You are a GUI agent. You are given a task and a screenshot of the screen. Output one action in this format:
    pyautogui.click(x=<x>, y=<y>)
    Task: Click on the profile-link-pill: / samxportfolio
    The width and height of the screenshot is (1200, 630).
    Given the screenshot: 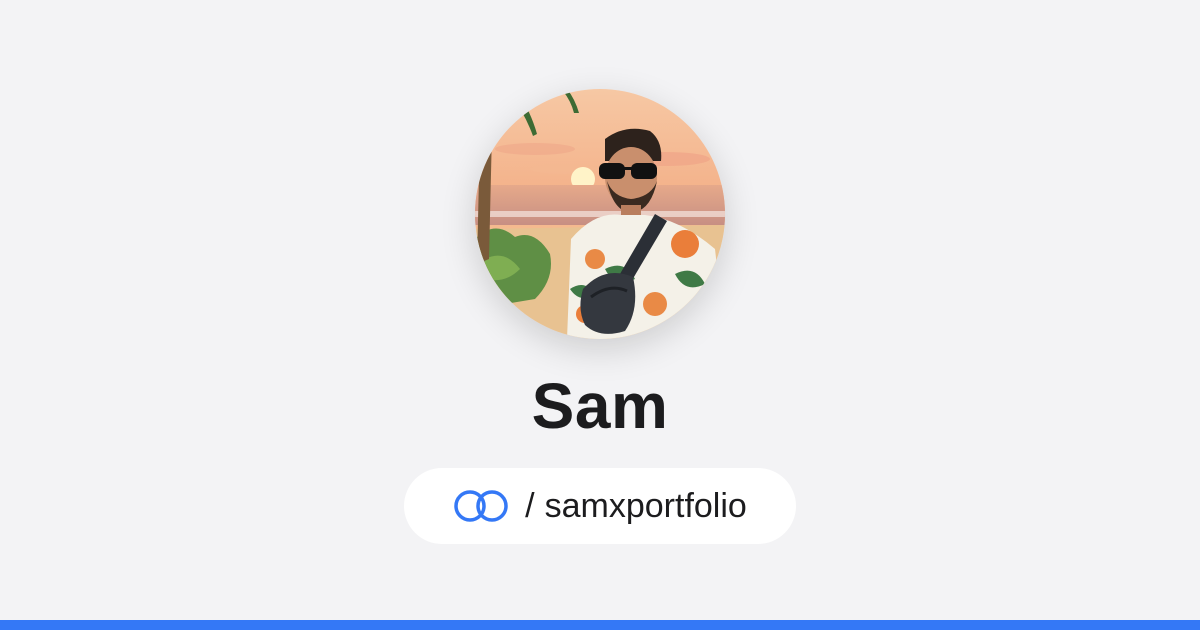 What is the action you would take?
    pyautogui.click(x=600, y=506)
    